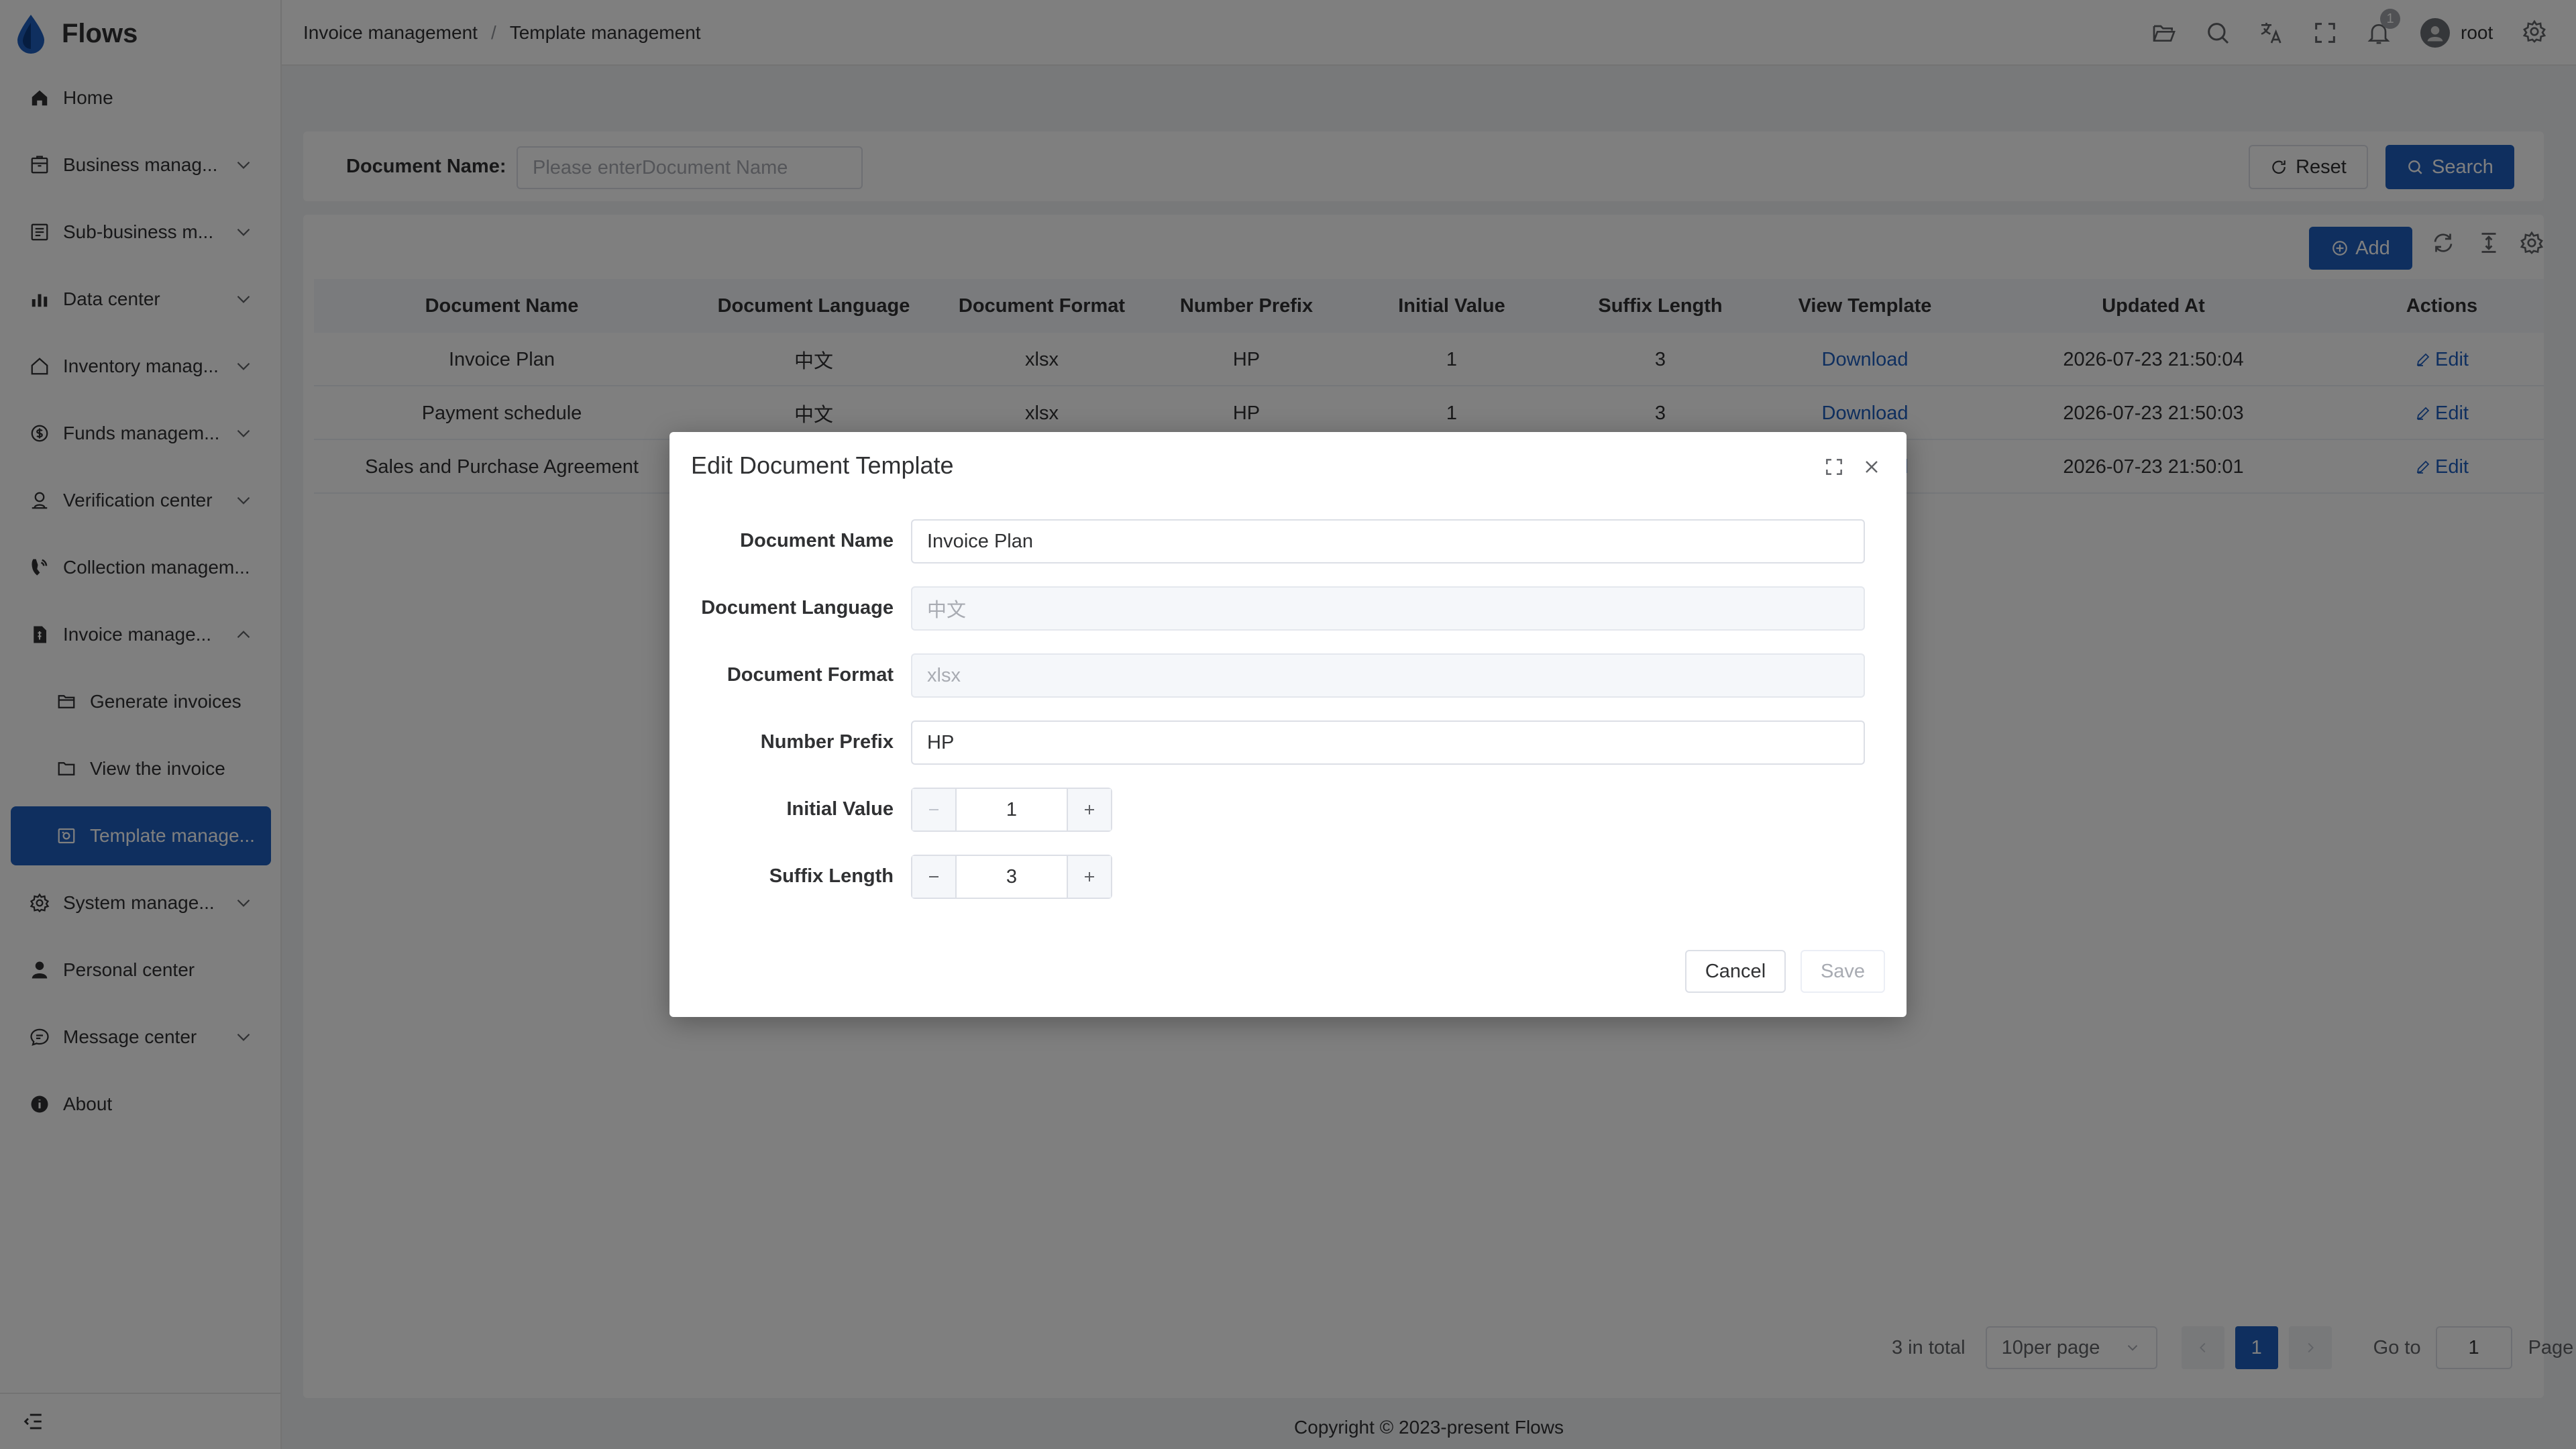  I want to click on close-icon, so click(1871, 467).